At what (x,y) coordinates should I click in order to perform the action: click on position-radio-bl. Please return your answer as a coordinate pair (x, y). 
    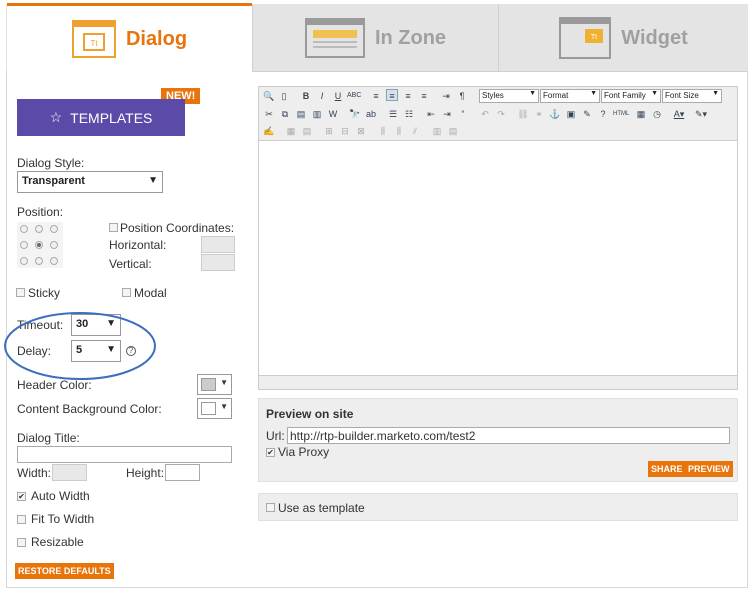
    Looking at the image, I should click on (24, 261).